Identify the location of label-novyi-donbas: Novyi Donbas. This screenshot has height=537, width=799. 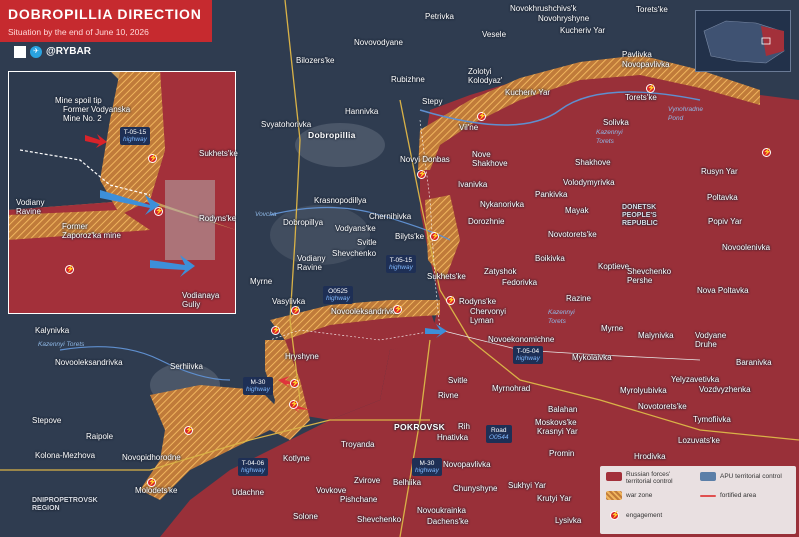
(425, 159).